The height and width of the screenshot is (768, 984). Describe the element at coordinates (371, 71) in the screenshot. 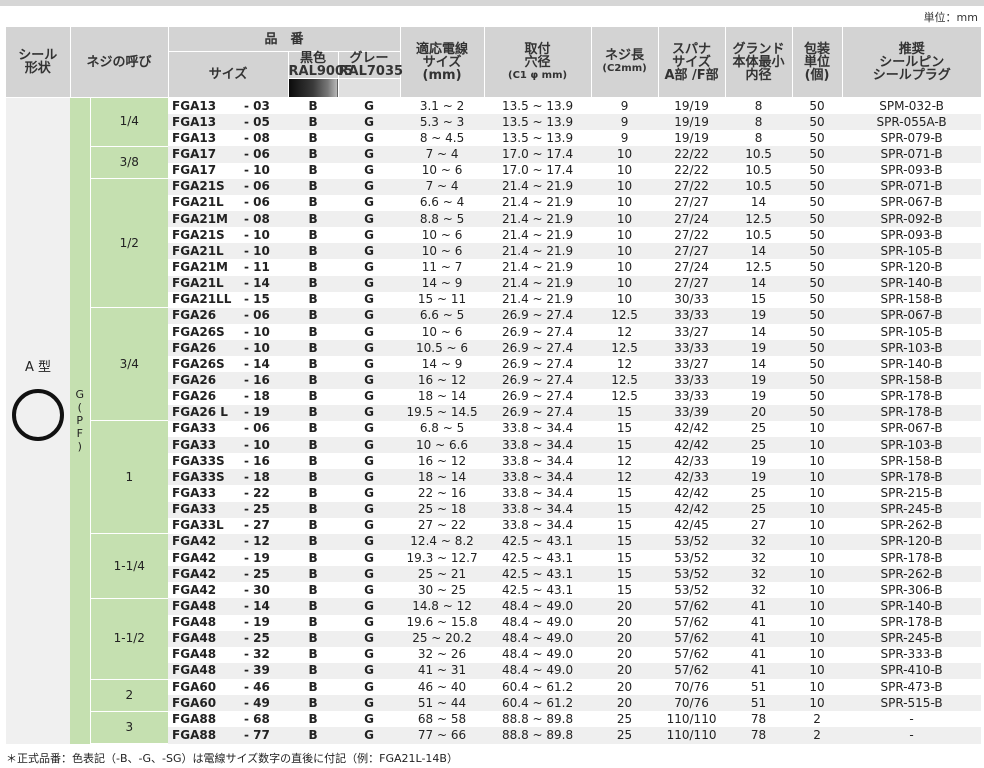

I see `header-grey-ral: RAL7035` at that location.